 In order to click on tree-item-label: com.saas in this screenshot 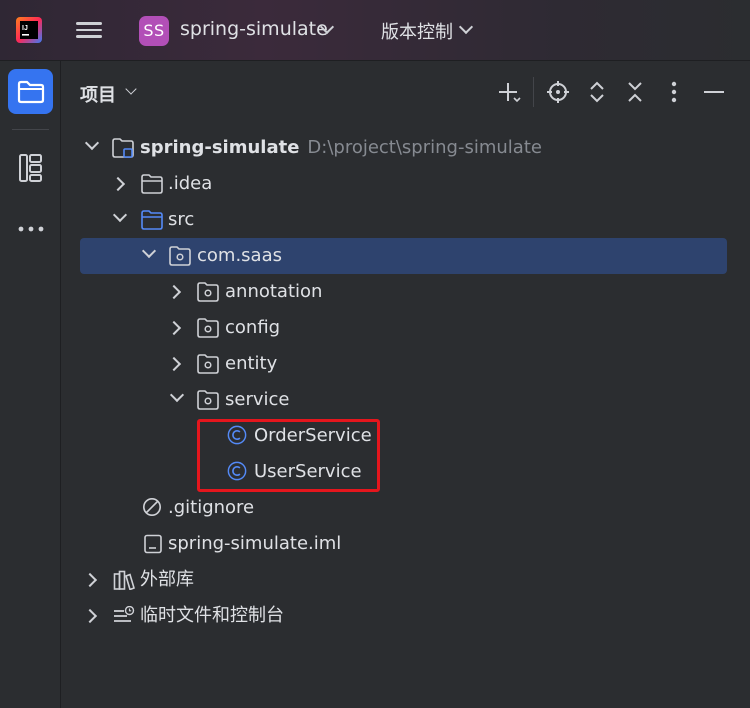, I will do `click(239, 255)`.